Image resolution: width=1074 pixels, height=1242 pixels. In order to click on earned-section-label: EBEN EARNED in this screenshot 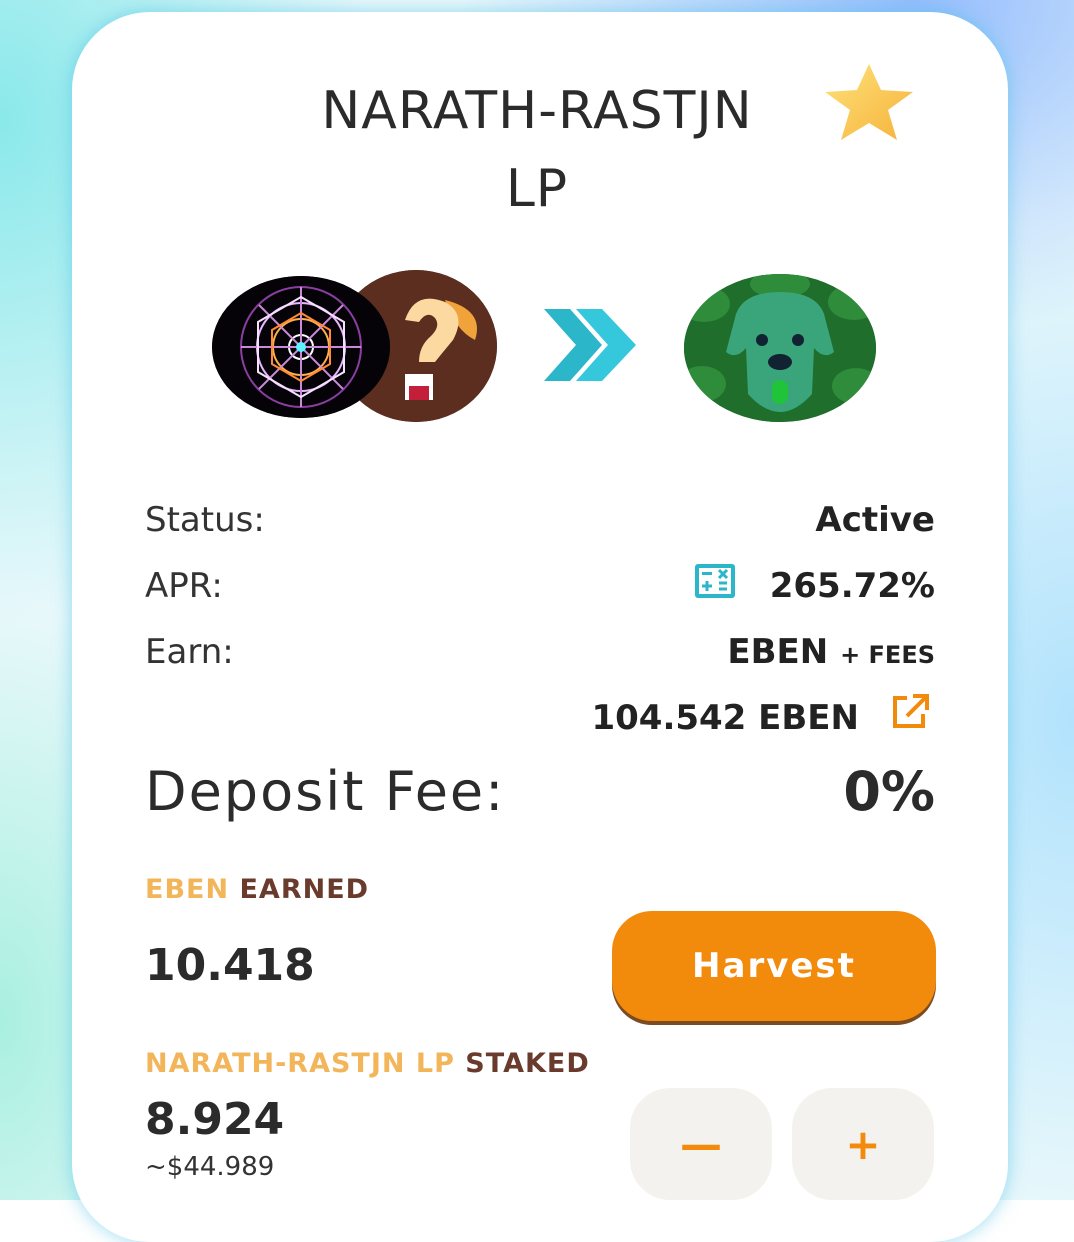, I will do `click(257, 889)`.